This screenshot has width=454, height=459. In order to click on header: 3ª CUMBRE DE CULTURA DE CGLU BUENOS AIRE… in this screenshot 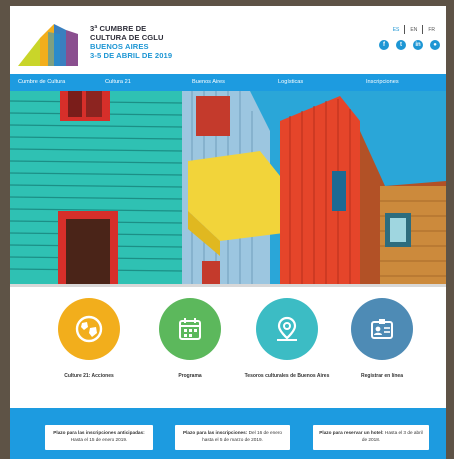, I will do `click(228, 40)`.